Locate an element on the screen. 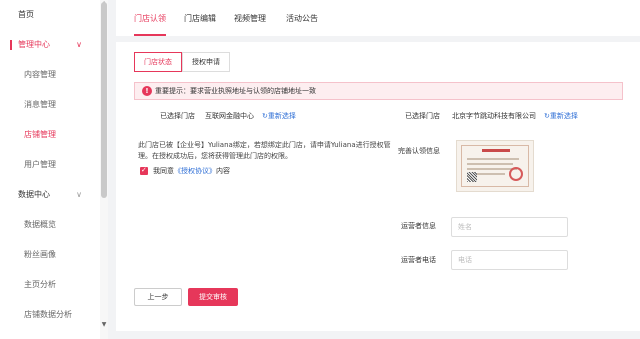  sidebar-item-label: 粉丝画像 is located at coordinates (40, 254).